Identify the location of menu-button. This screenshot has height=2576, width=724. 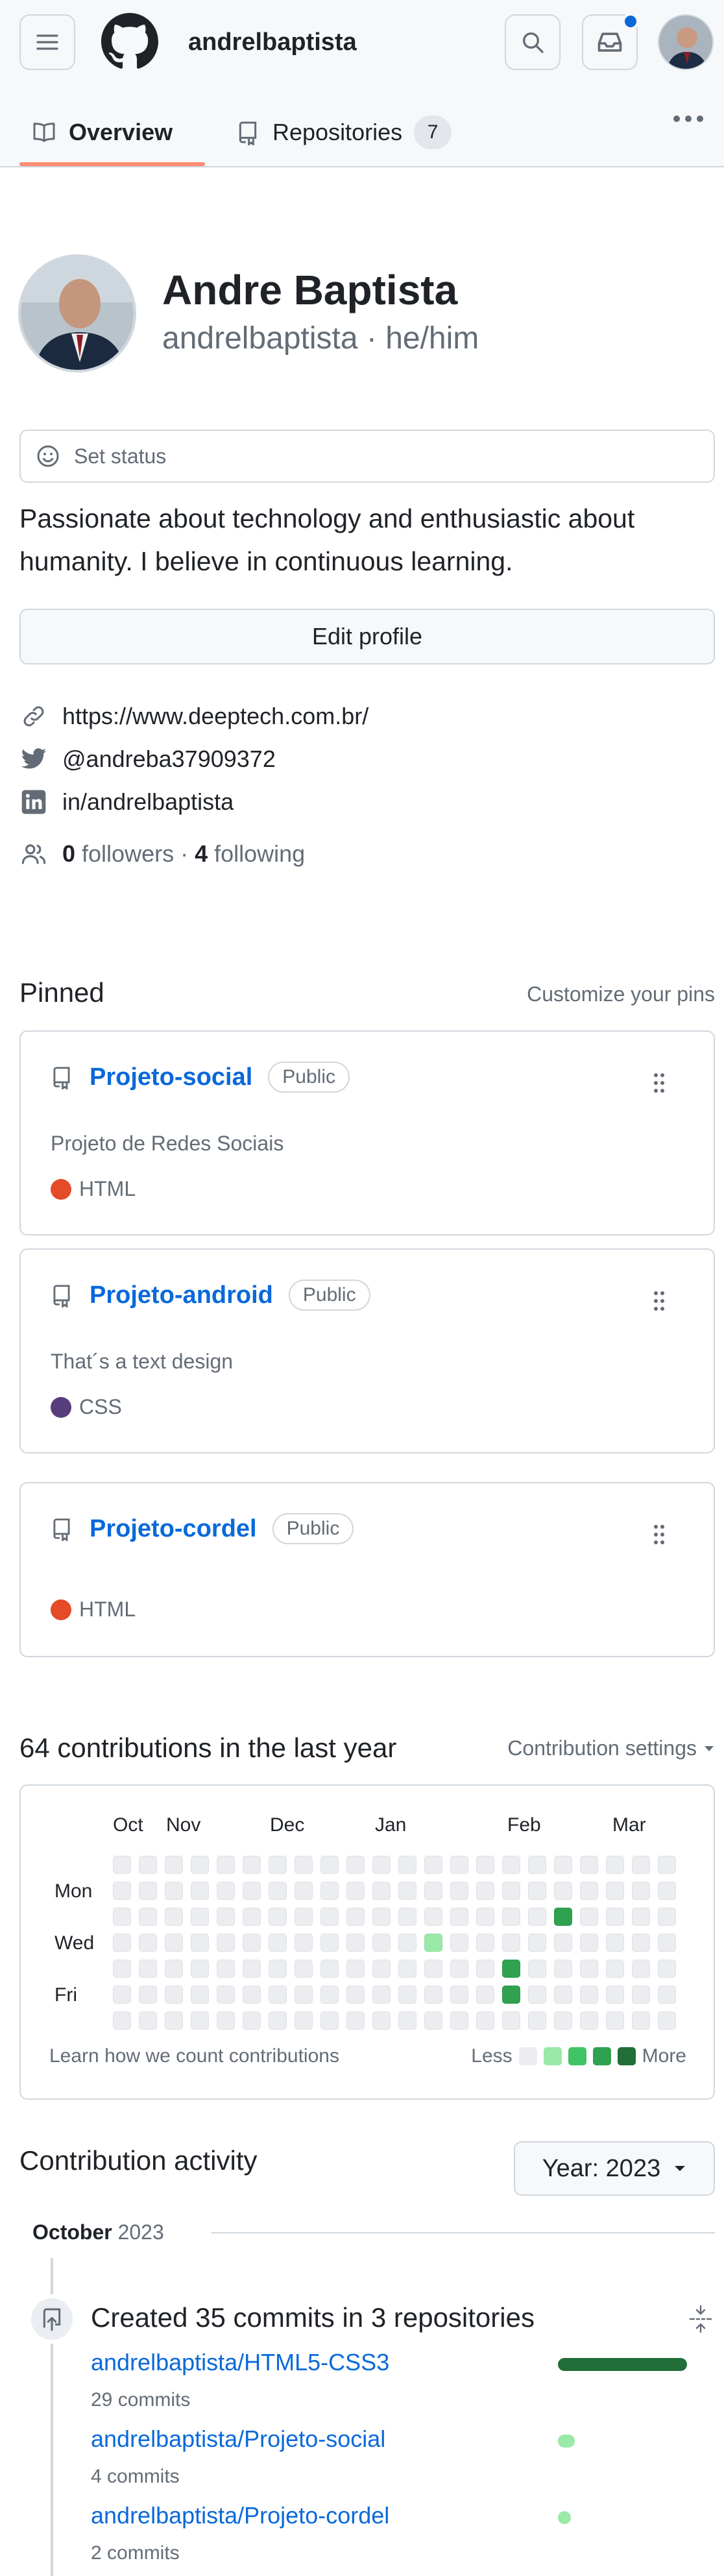
(47, 42).